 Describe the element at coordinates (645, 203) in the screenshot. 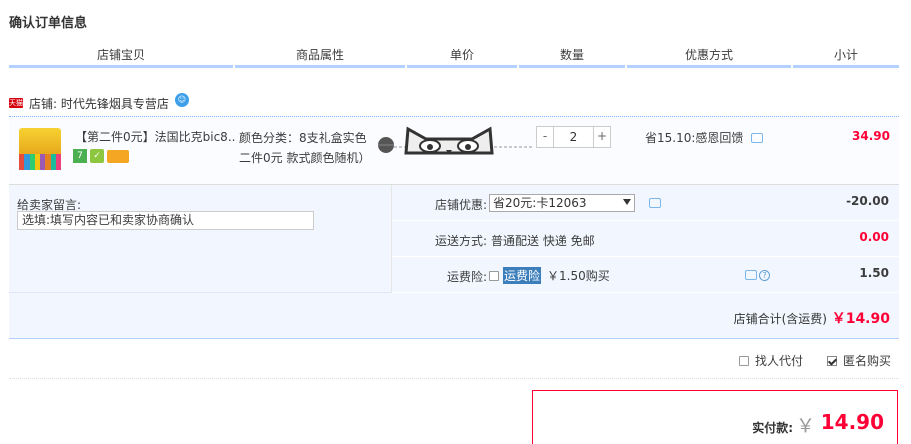

I see `shop-discount-row: 店铺优惠: 省20元:卡12063 -20.00` at that location.